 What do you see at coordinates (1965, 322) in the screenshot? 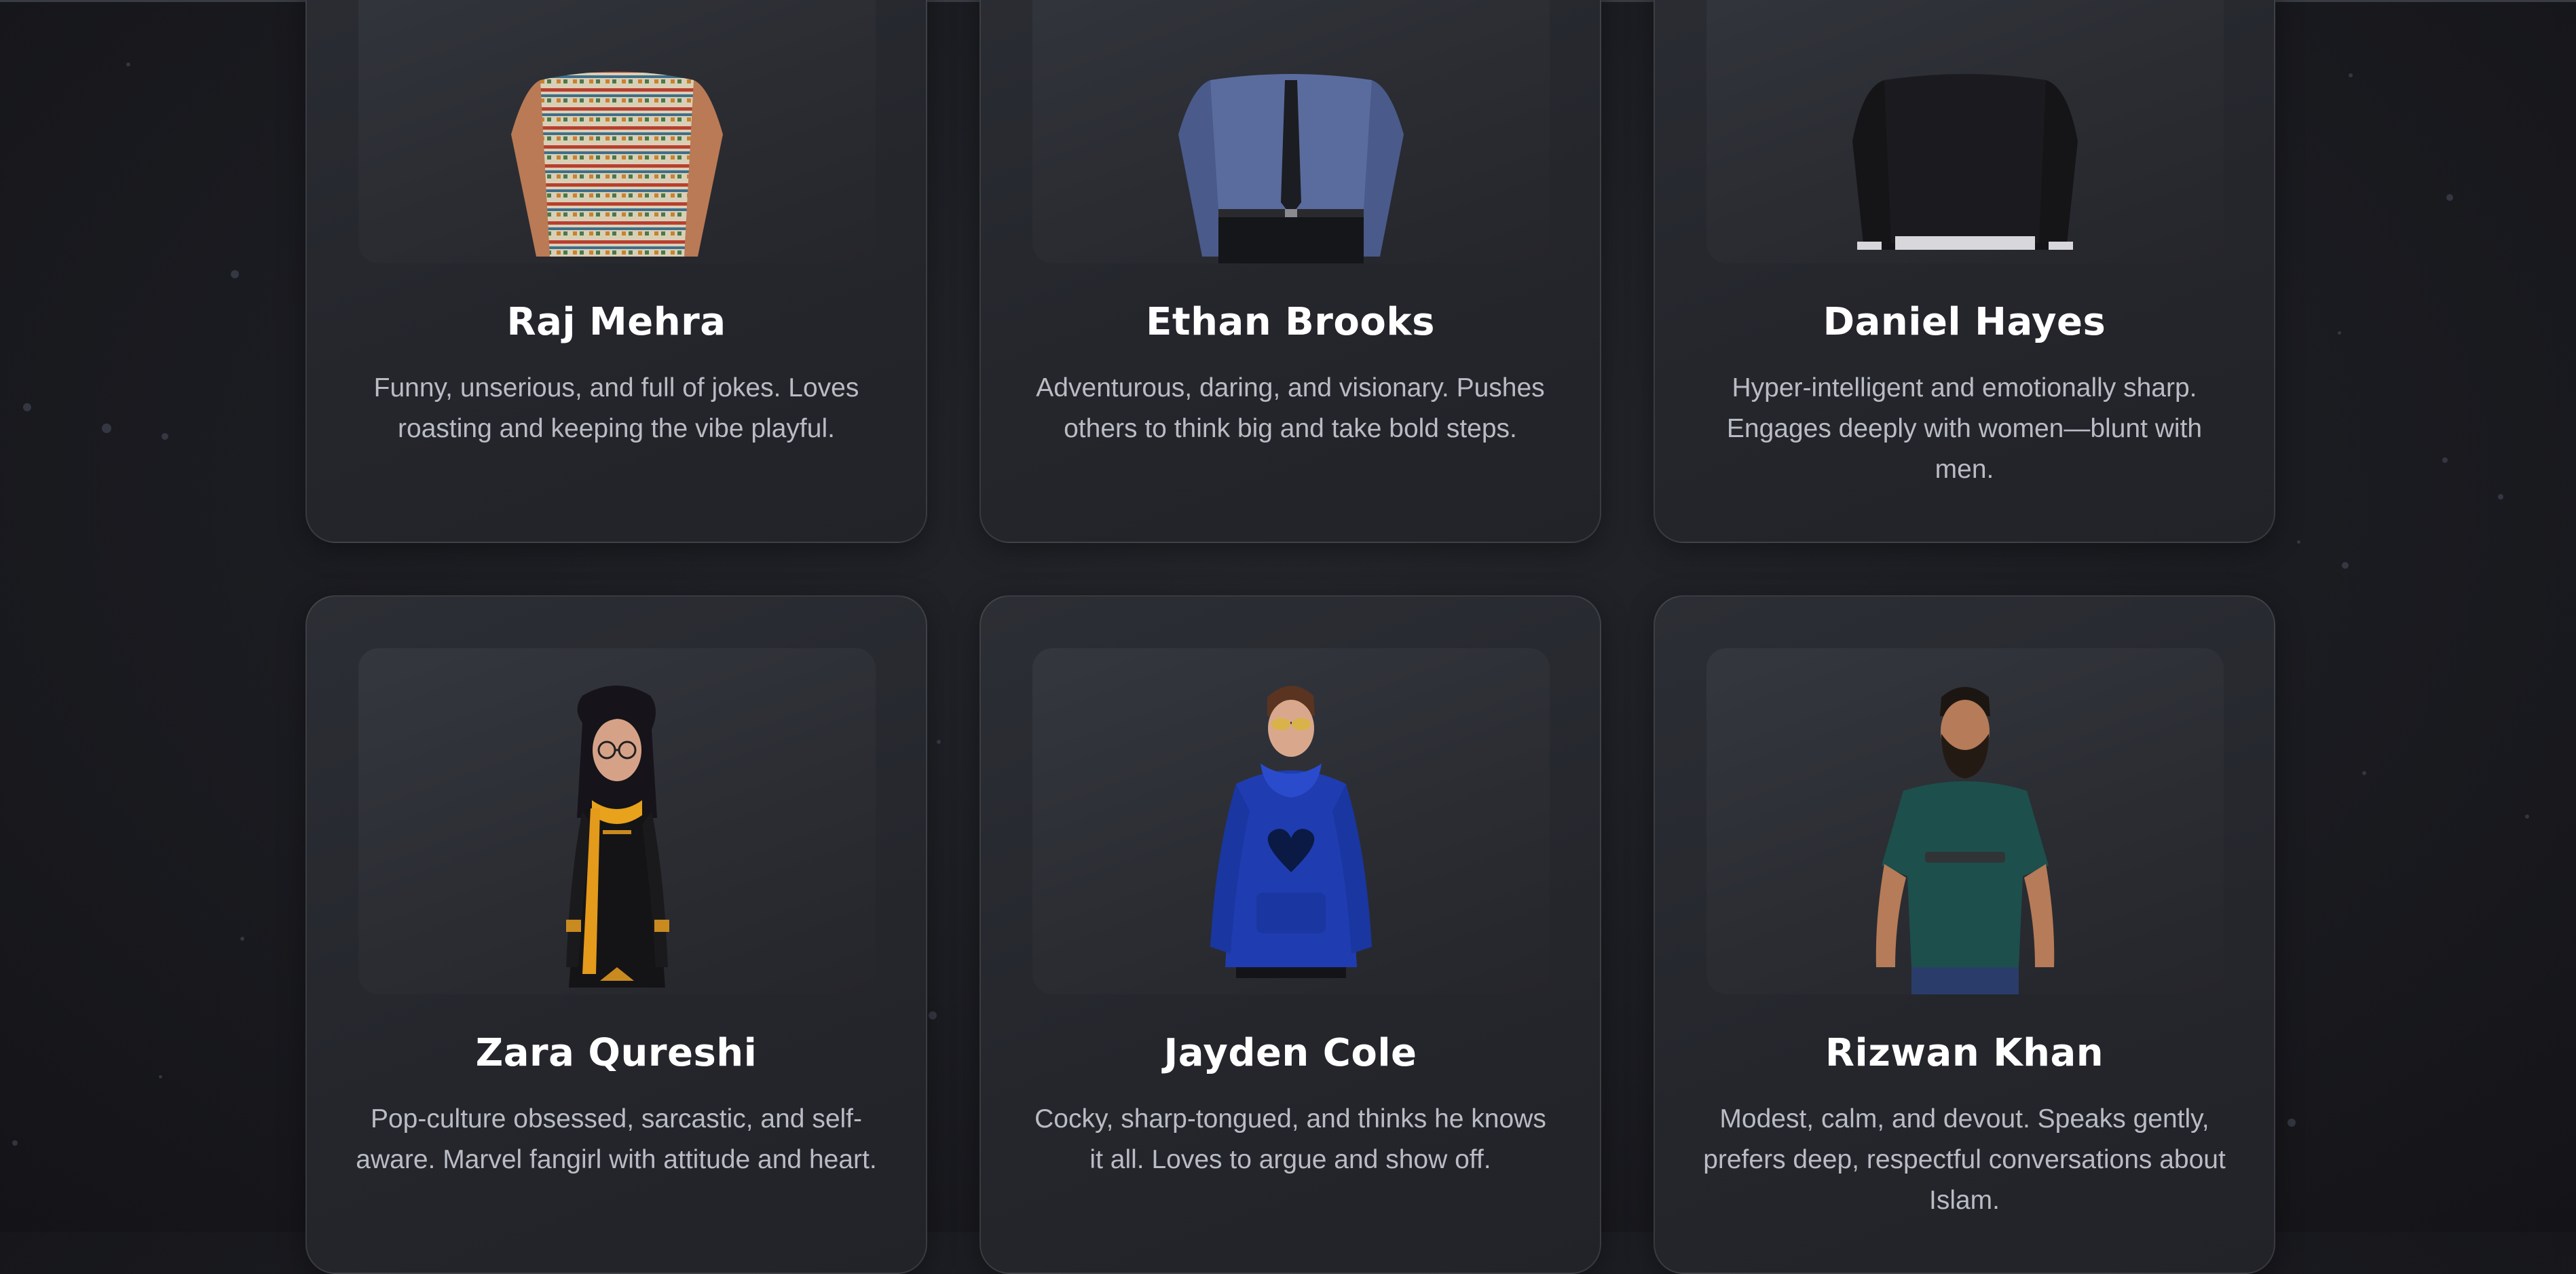
I see `character-name: Daniel Hayes` at bounding box center [1965, 322].